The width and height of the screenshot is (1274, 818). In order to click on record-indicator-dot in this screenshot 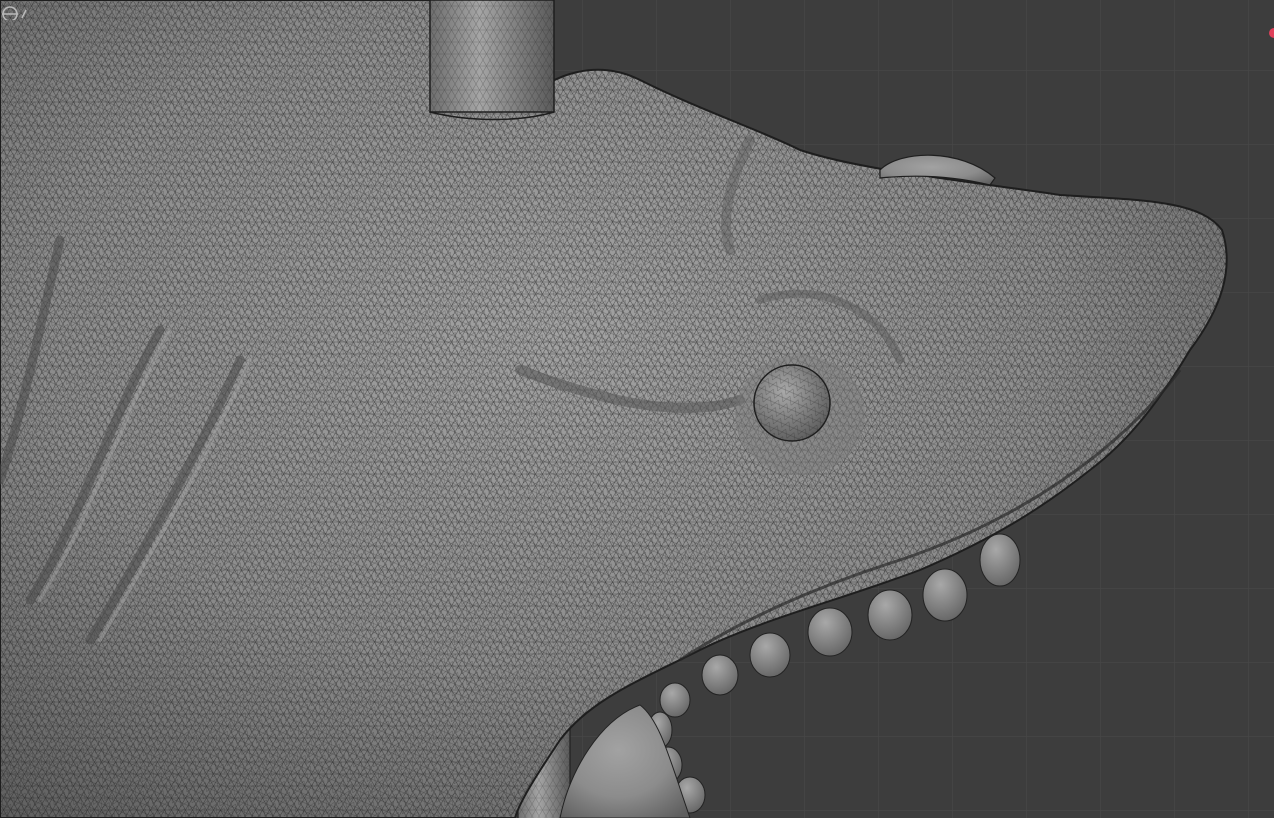, I will do `click(1271, 33)`.